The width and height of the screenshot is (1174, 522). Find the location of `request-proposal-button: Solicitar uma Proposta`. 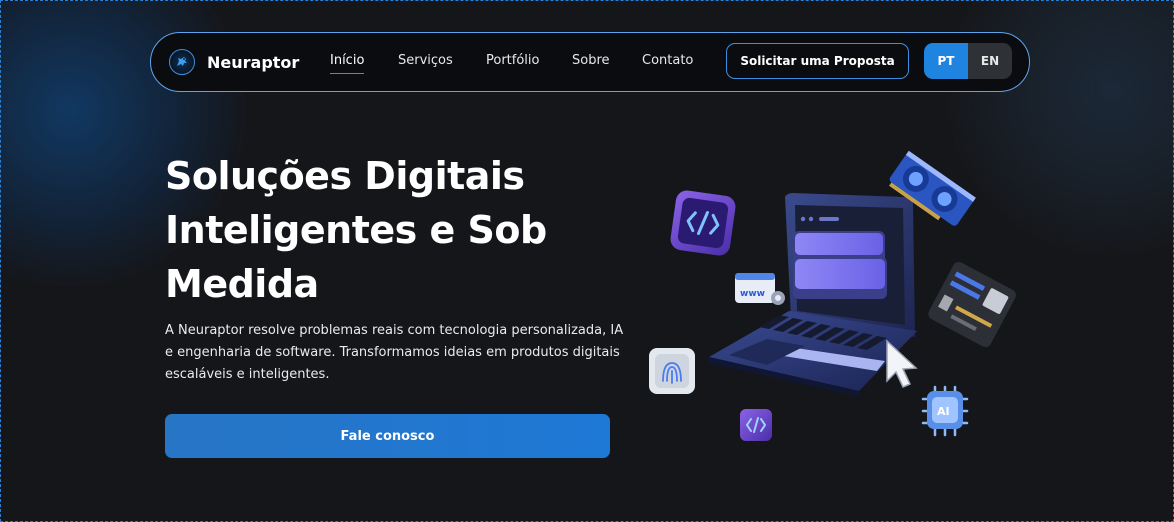

request-proposal-button: Solicitar uma Proposta is located at coordinates (817, 61).